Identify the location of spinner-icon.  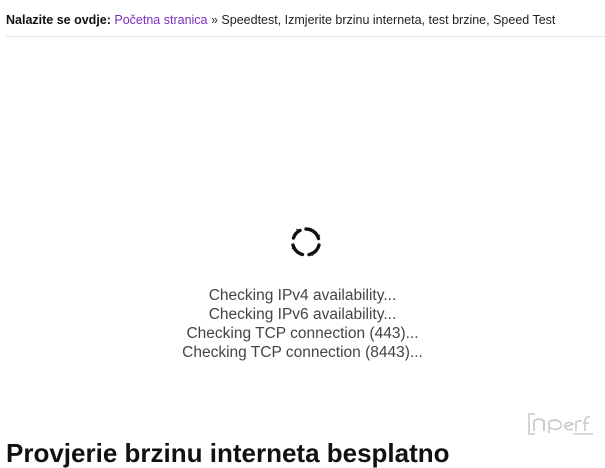
(306, 242).